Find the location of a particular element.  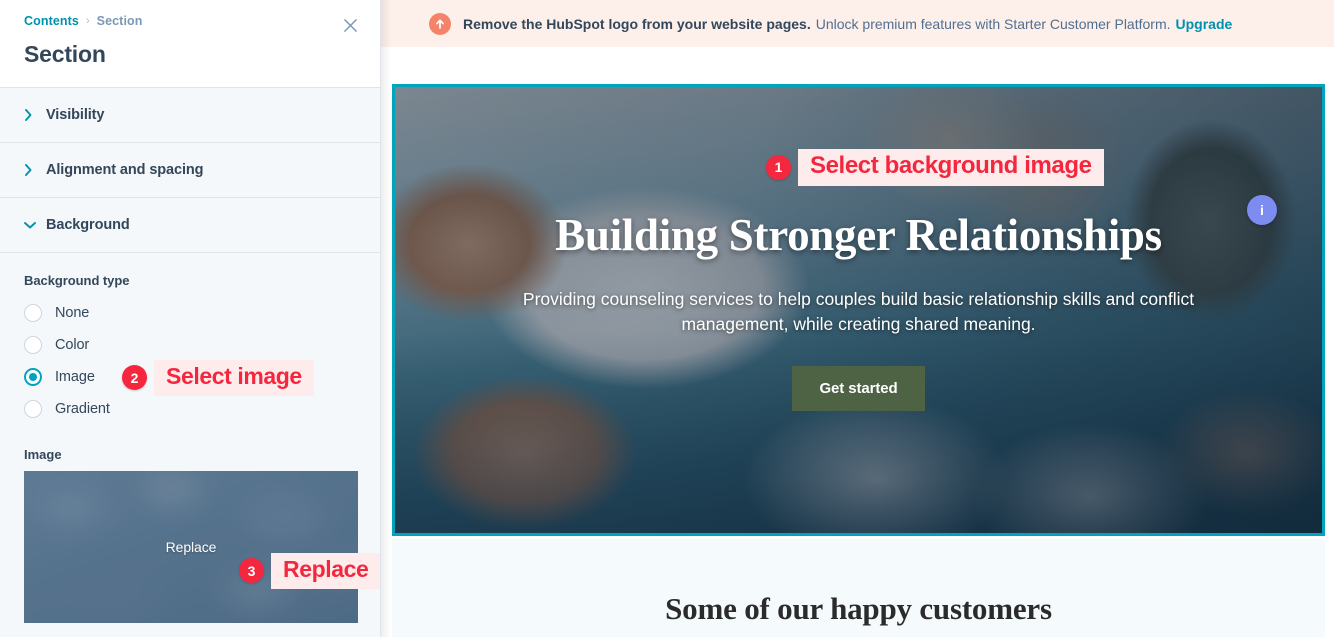

close-icon is located at coordinates (350, 28).